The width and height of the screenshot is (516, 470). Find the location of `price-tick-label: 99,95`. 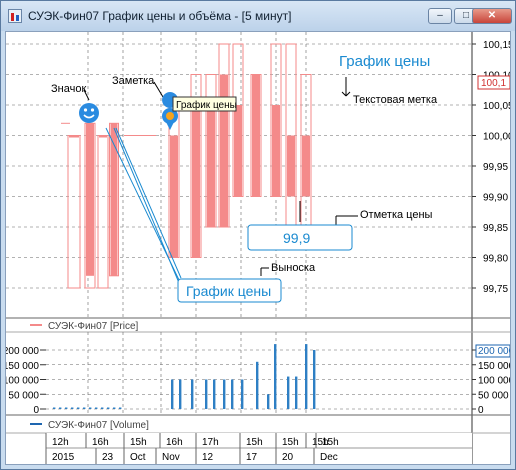

price-tick-label: 99,95 is located at coordinates (495, 167).